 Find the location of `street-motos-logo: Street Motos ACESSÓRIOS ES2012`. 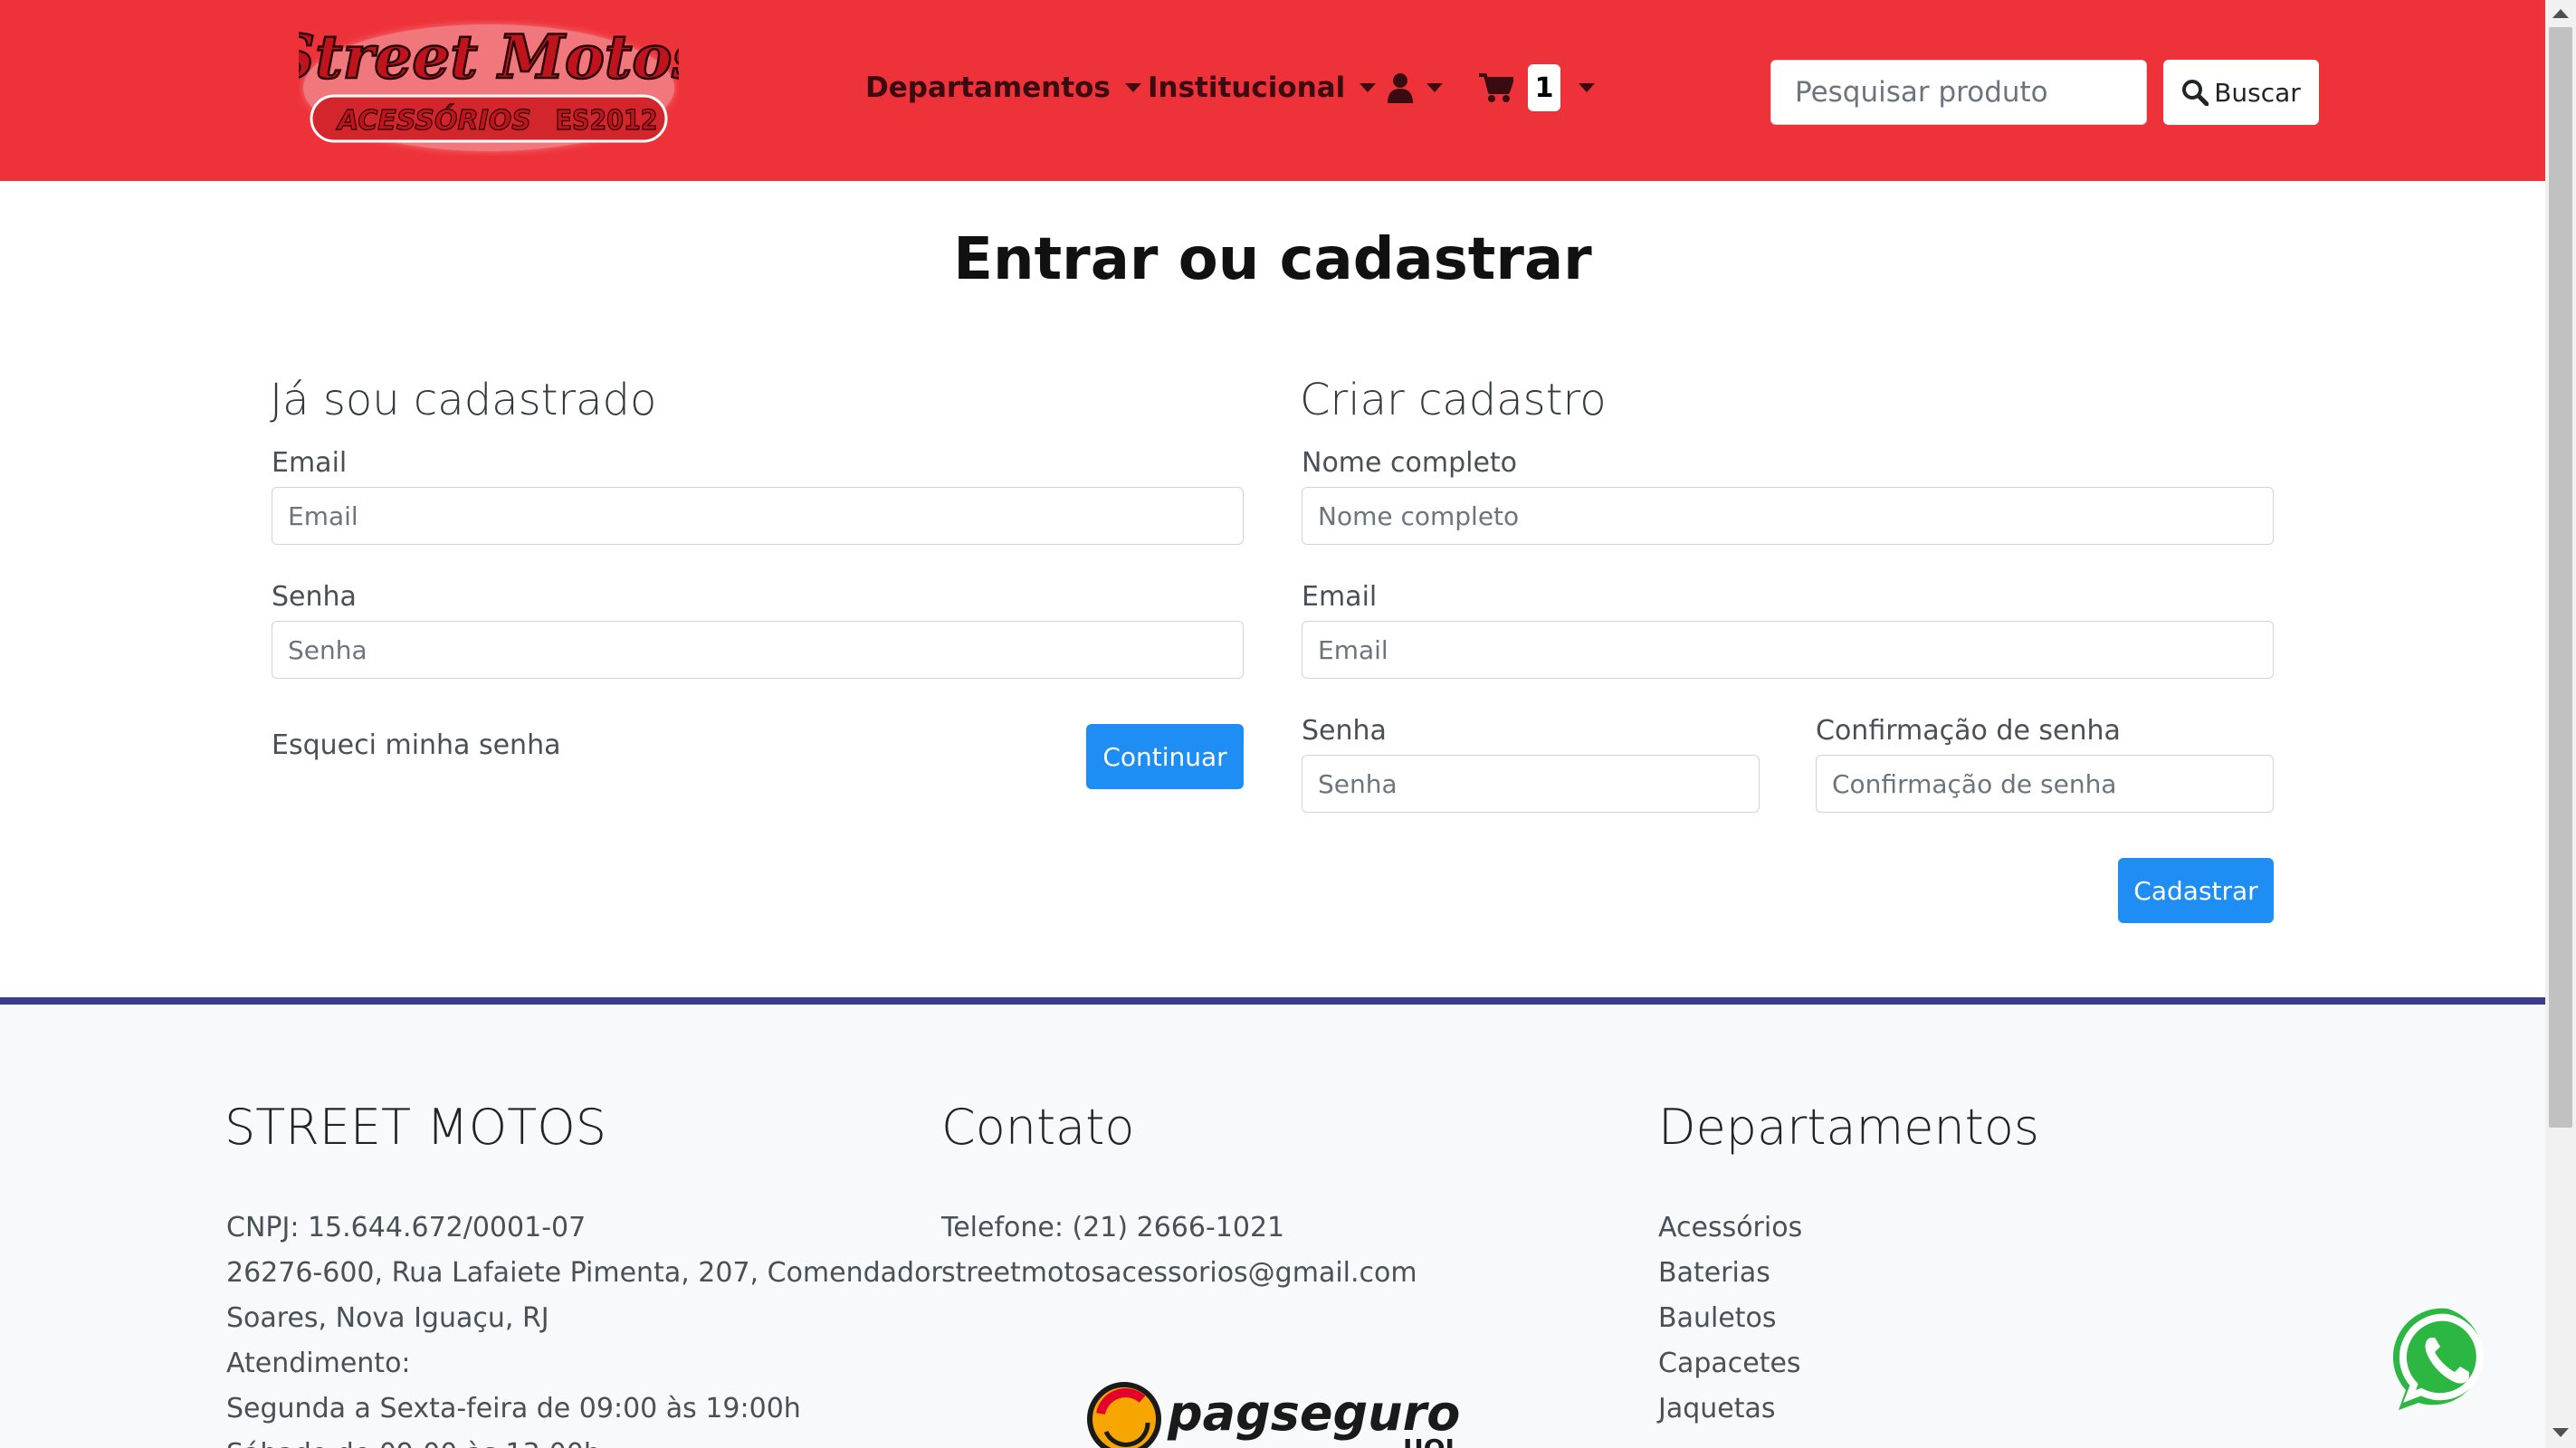

street-motos-logo: Street Motos ACESSÓRIOS ES2012 is located at coordinates (489, 88).